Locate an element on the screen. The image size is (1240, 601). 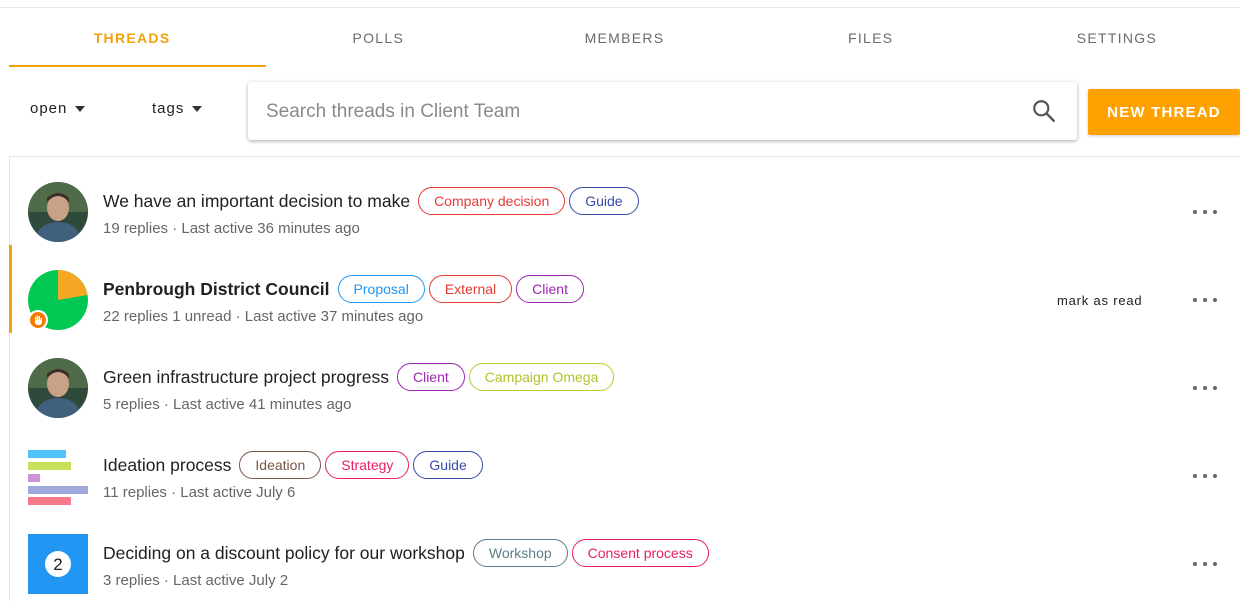
tab-files: FILES is located at coordinates (871, 38).